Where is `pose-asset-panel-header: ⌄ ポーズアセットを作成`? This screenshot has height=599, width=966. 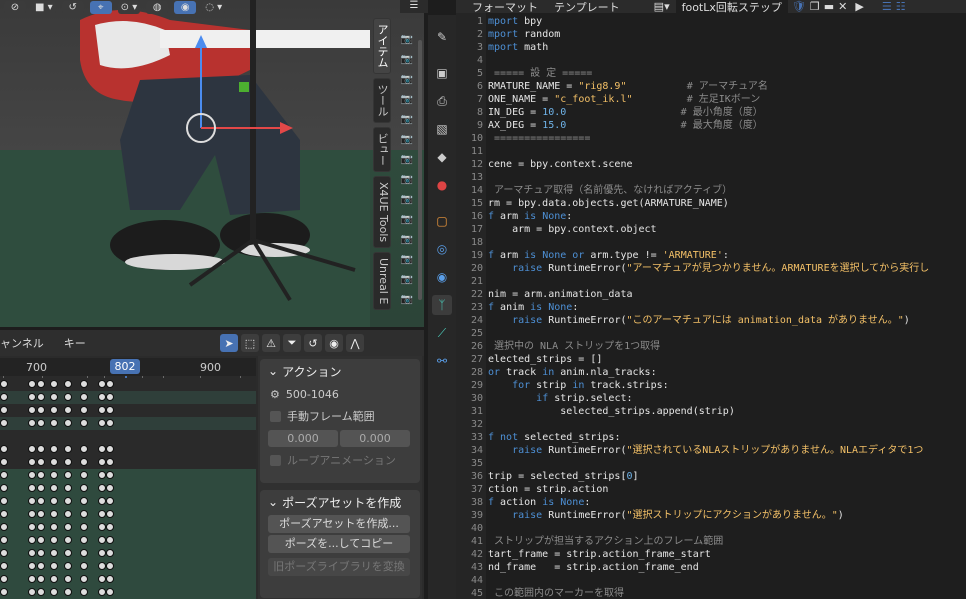 pose-asset-panel-header: ⌄ ポーズアセットを作成 is located at coordinates (340, 502).